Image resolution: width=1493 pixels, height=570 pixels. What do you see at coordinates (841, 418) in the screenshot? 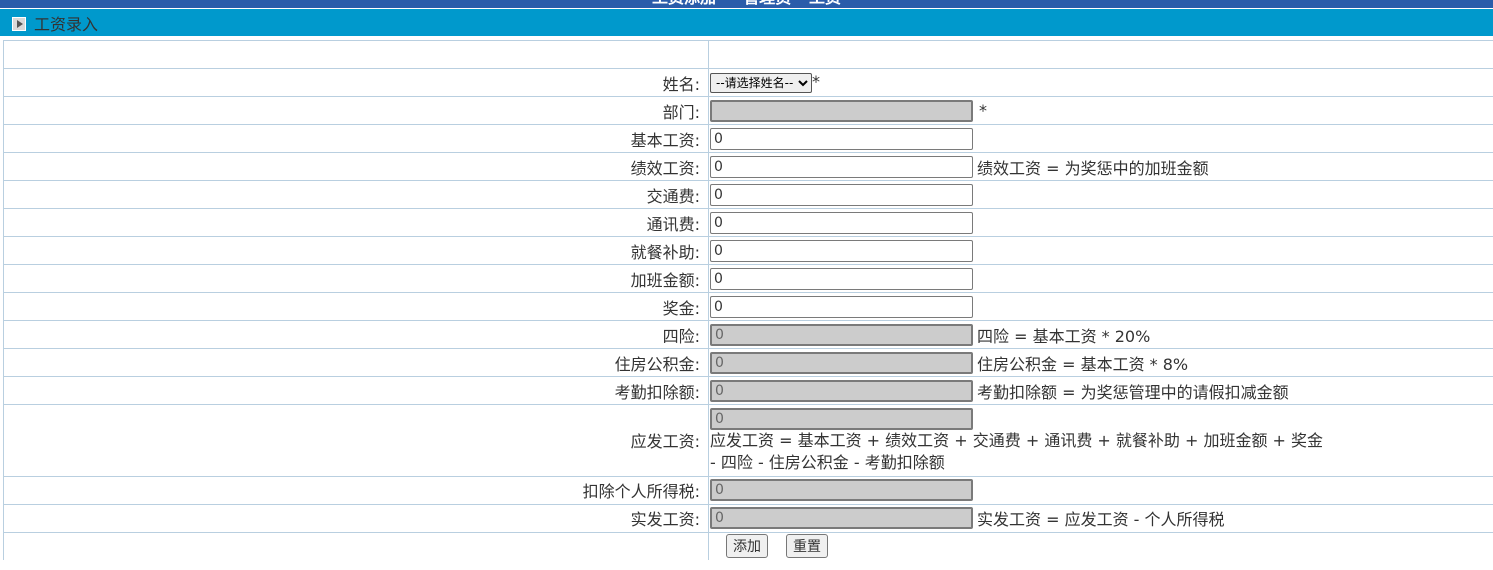
I see `gross-salary-field` at bounding box center [841, 418].